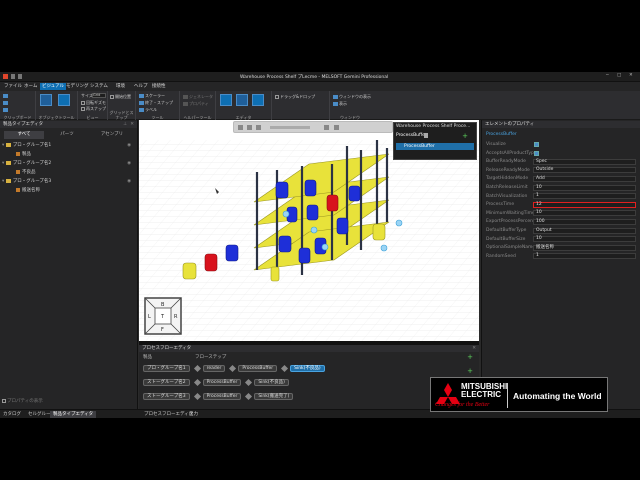  I want to click on property-value: 100, so click(584, 221).